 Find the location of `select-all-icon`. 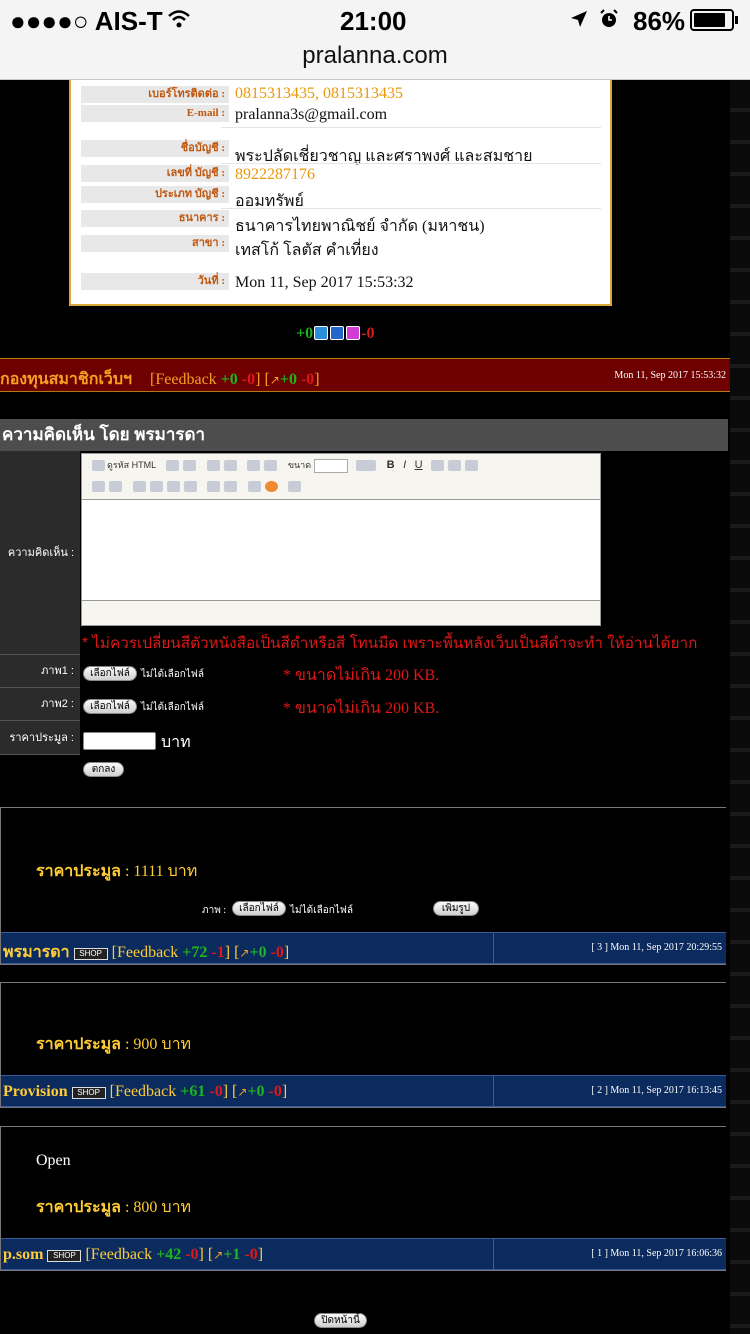

select-all-icon is located at coordinates (254, 466).